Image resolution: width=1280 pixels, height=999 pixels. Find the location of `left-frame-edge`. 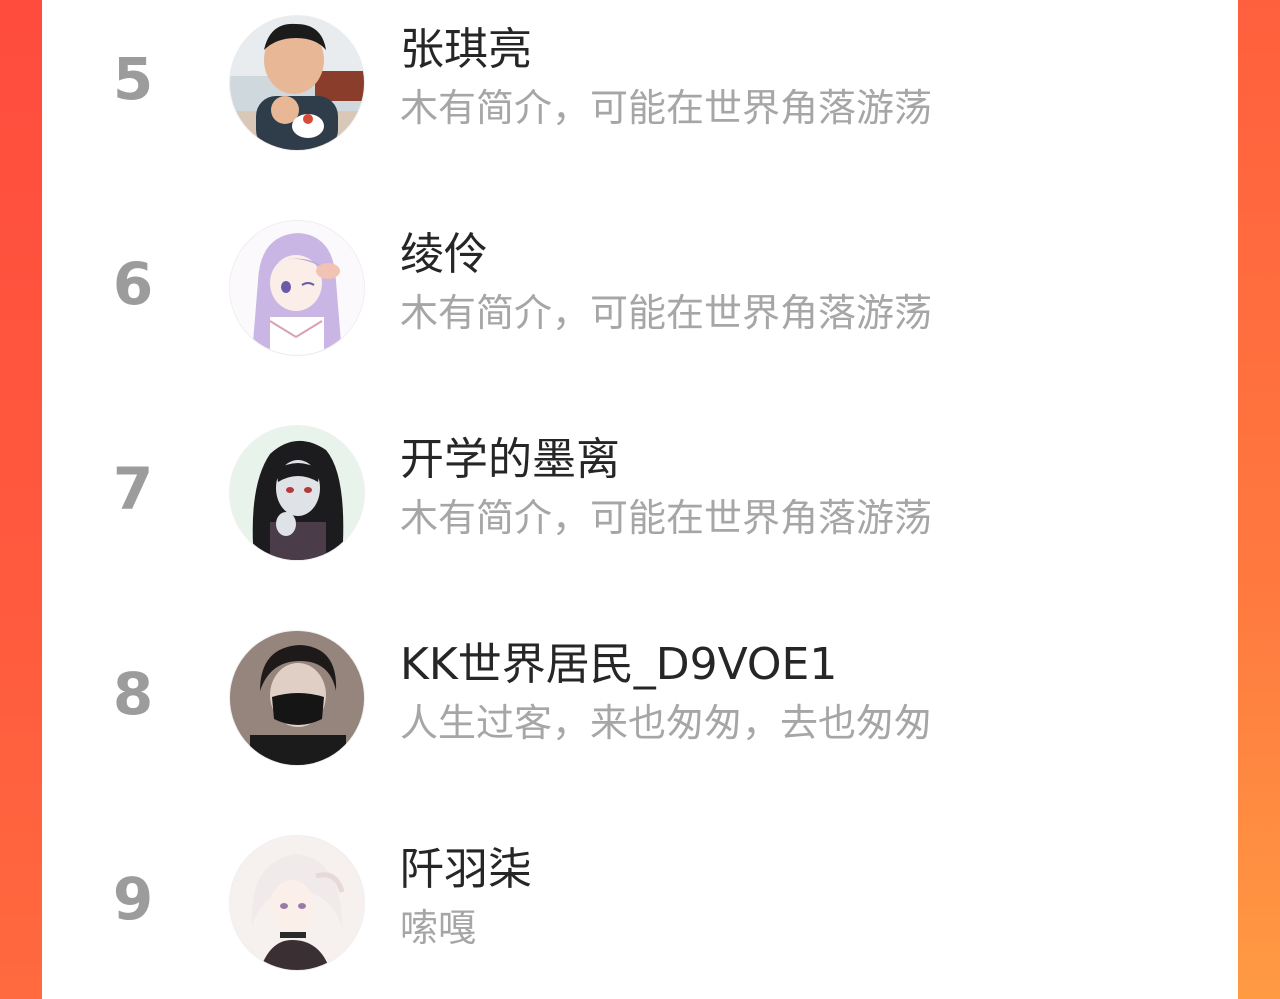

left-frame-edge is located at coordinates (21, 499).